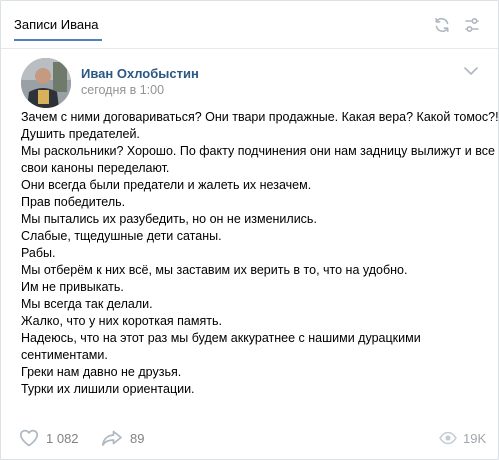  What do you see at coordinates (121, 321) in the screenshot?
I see `post-text-line: Жалко, что у них короткая память.` at bounding box center [121, 321].